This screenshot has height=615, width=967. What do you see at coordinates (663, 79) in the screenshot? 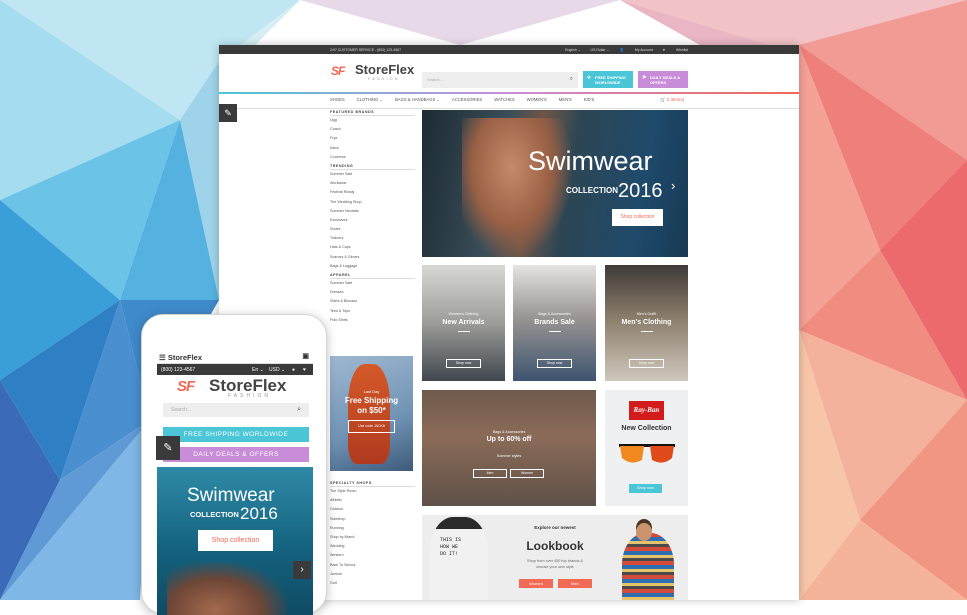
I see `daily-deals-badge: ⚑ DAILY DEALS & OFFERS` at bounding box center [663, 79].